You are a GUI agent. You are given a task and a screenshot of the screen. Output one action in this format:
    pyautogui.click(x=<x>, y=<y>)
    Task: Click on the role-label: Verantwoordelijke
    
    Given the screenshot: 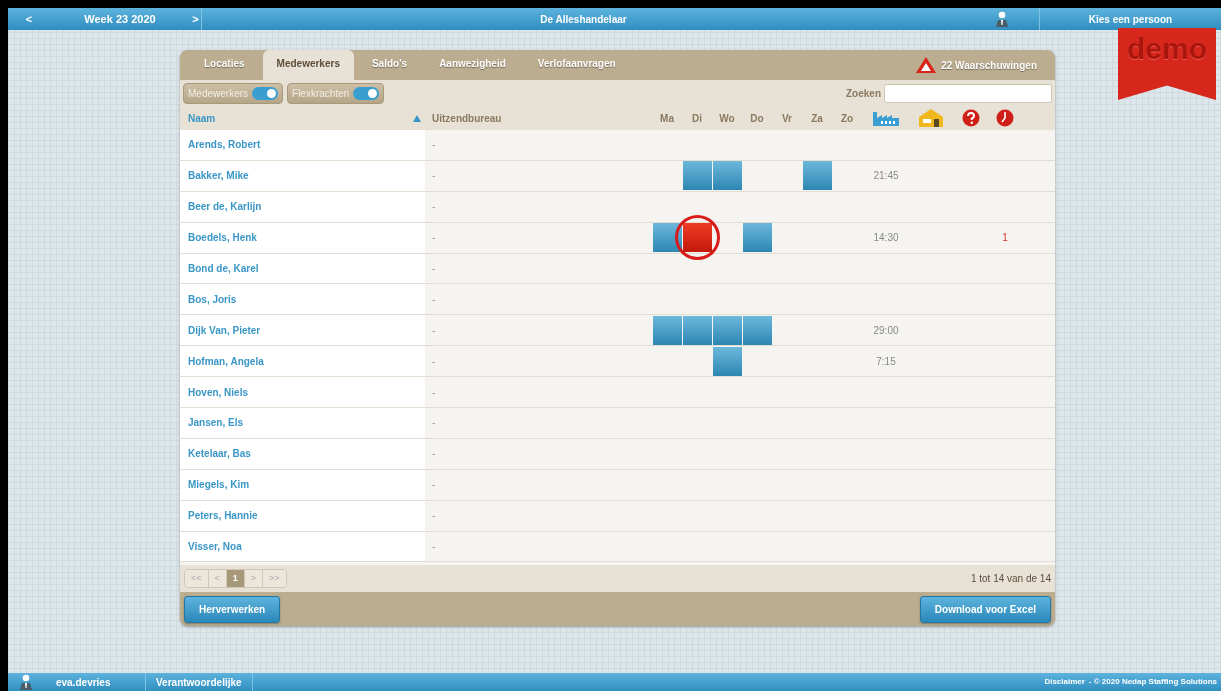 What is the action you would take?
    pyautogui.click(x=199, y=682)
    